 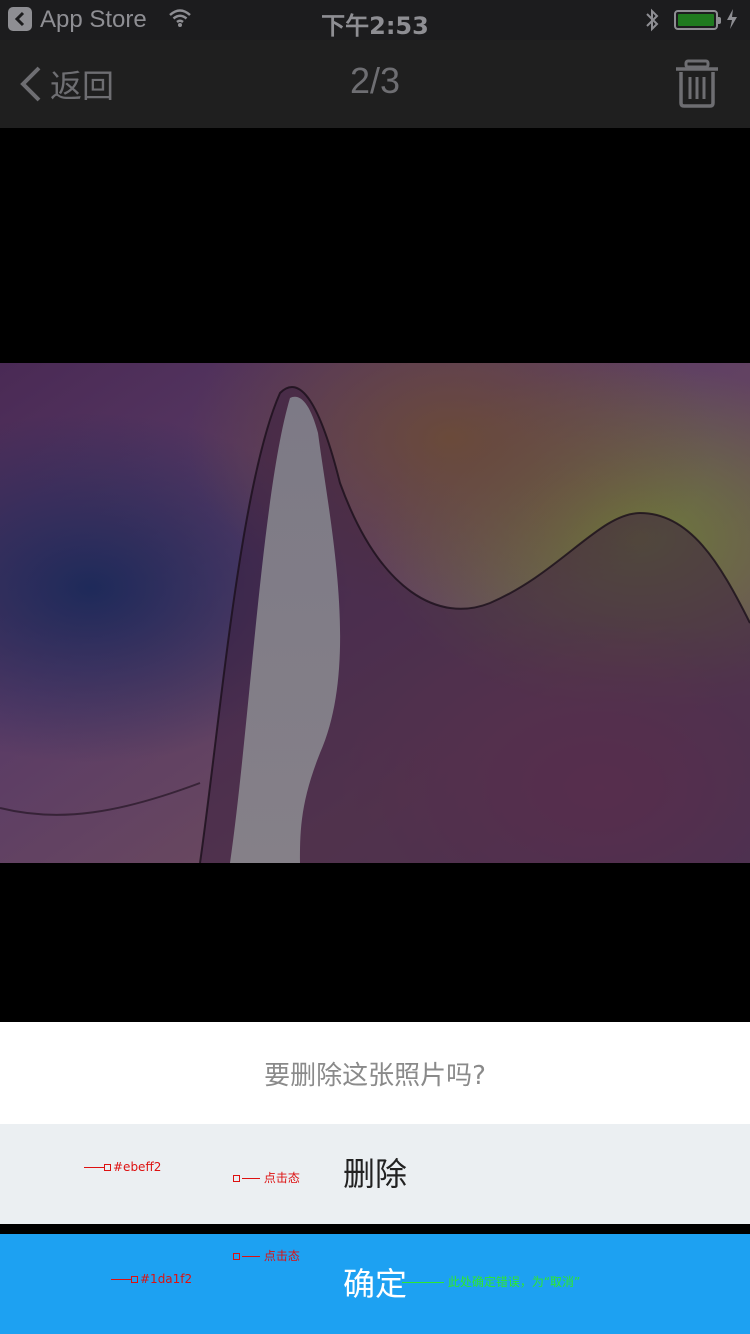 I want to click on annotation-confirm-note: 此处确定错误，为“取消”, so click(x=491, y=1282).